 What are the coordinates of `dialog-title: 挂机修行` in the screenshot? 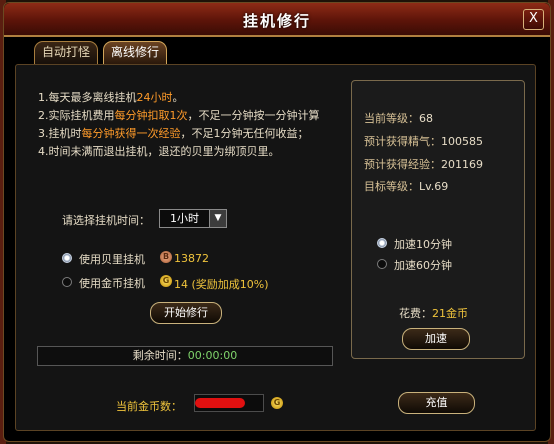 It's located at (276, 21).